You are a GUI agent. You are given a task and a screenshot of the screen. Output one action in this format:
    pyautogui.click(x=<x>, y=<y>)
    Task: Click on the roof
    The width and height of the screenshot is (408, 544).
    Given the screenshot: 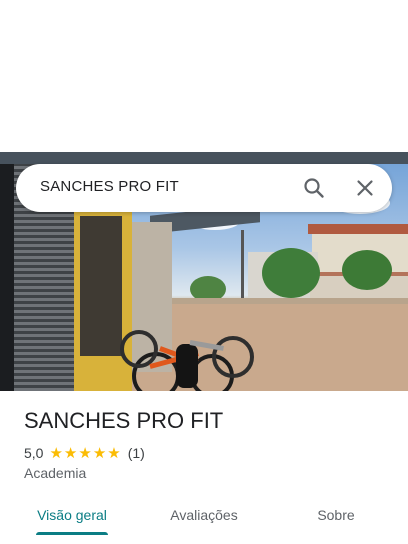 What is the action you would take?
    pyautogui.click(x=358, y=229)
    